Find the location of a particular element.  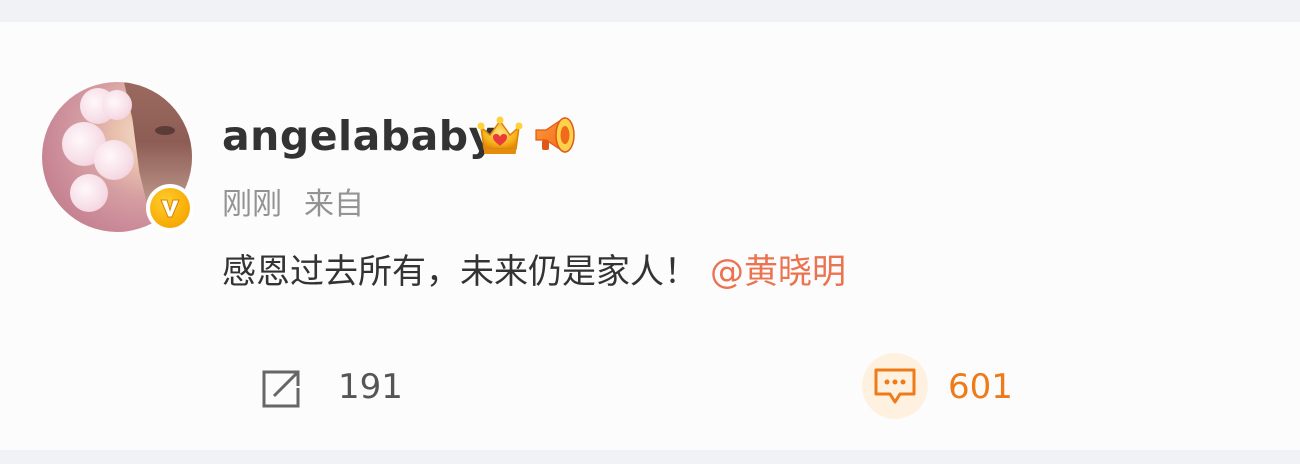

share-count: 191 is located at coordinates (370, 387).